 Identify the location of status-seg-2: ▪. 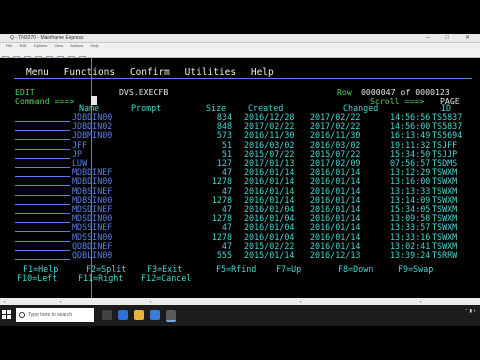
(151, 301).